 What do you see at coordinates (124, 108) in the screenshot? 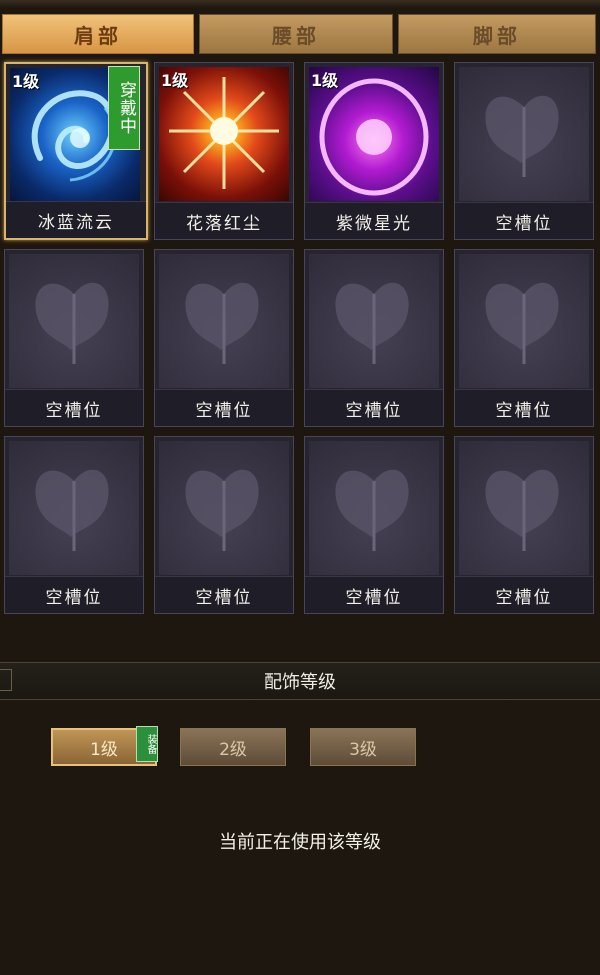
I see `wearing-badge: 穿戴中` at bounding box center [124, 108].